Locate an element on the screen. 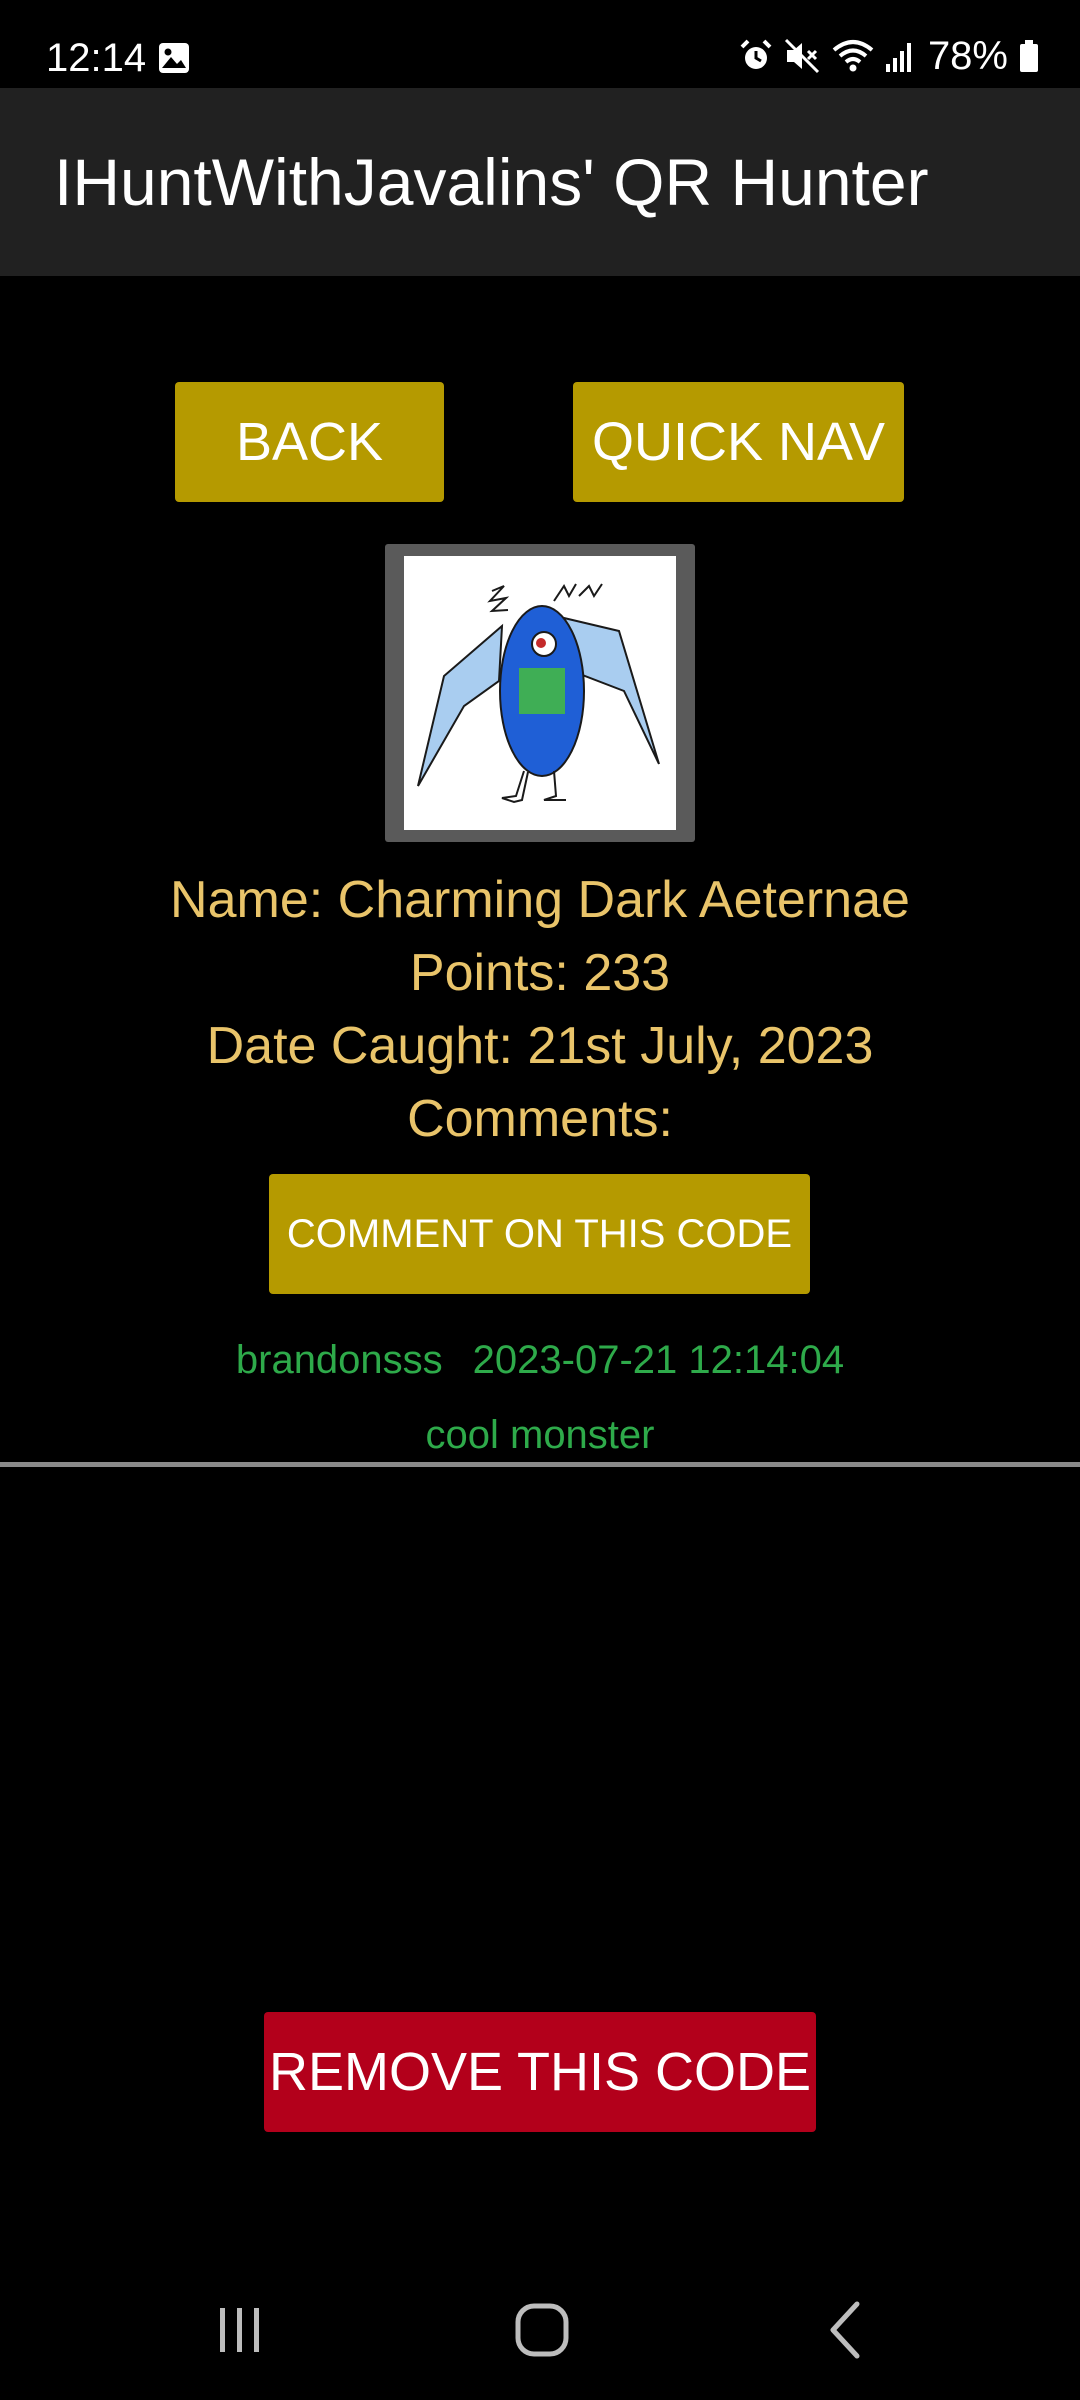 The image size is (1080, 2400). battery-percent: 78% is located at coordinates (967, 55).